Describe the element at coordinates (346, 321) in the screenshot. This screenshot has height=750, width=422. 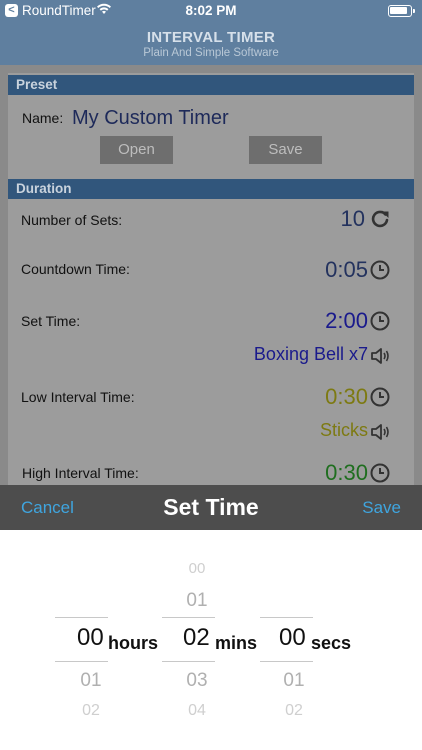
I see `set-time-value: 2:00` at that location.